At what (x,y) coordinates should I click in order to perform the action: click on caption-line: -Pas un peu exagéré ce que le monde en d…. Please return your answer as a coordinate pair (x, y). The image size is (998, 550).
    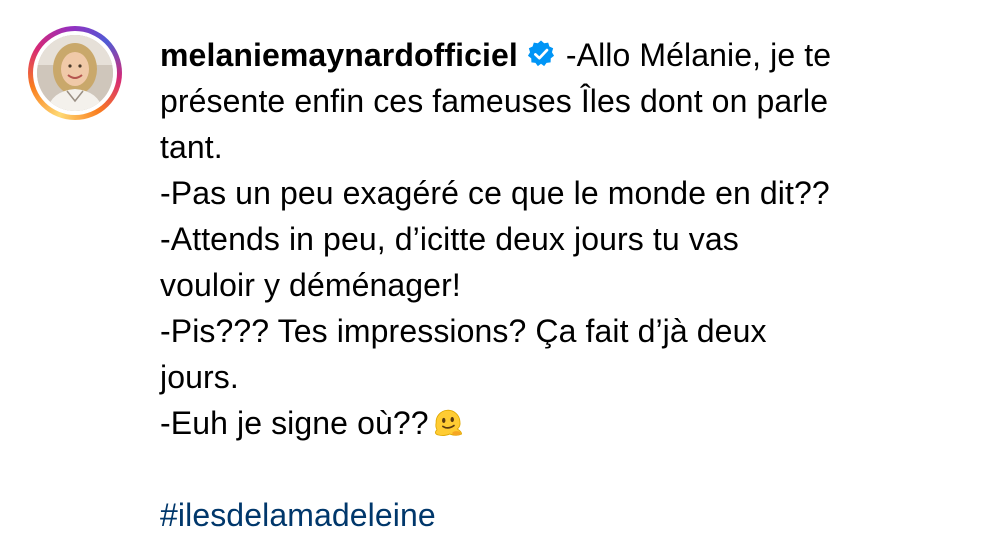
    Looking at the image, I should click on (495, 193).